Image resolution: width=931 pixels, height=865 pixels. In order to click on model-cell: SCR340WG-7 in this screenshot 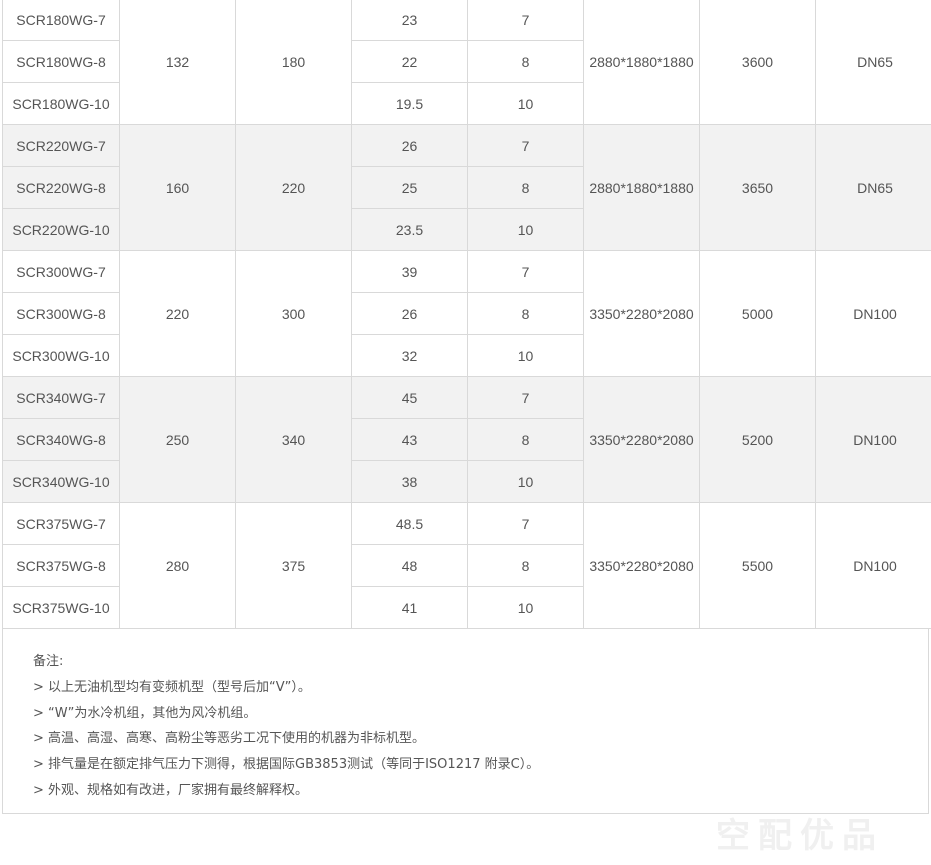, I will do `click(61, 397)`.